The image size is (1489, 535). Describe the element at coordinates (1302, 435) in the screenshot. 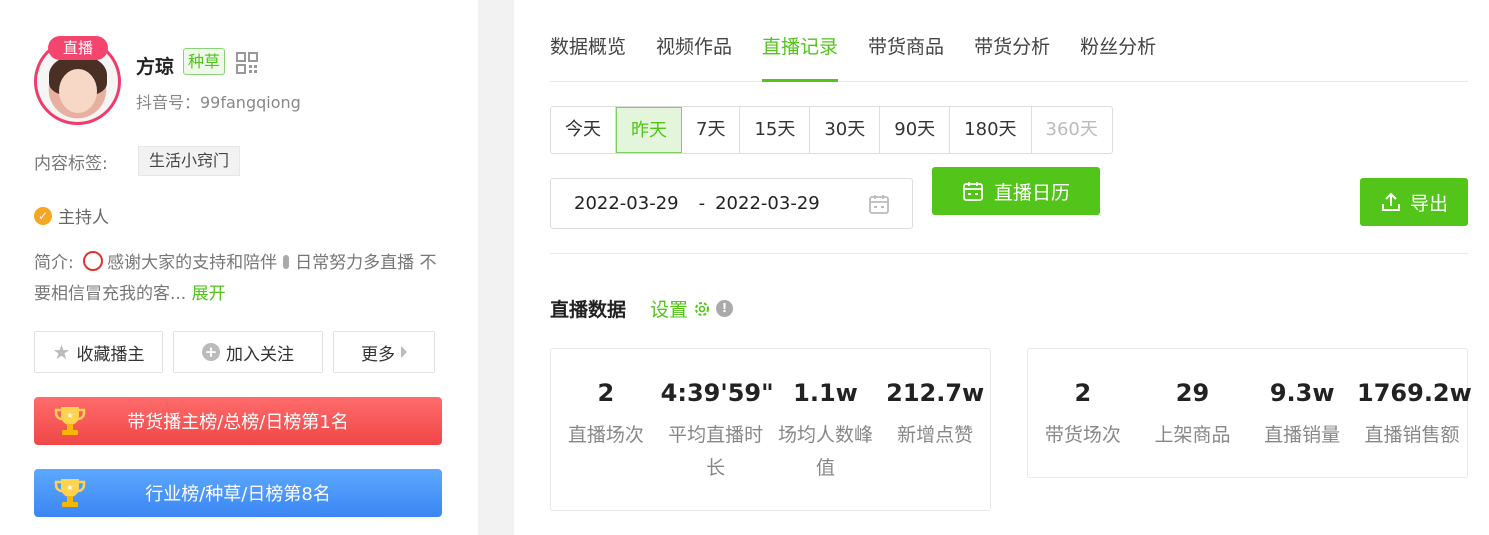

I see `stat-label: 直播销量` at that location.